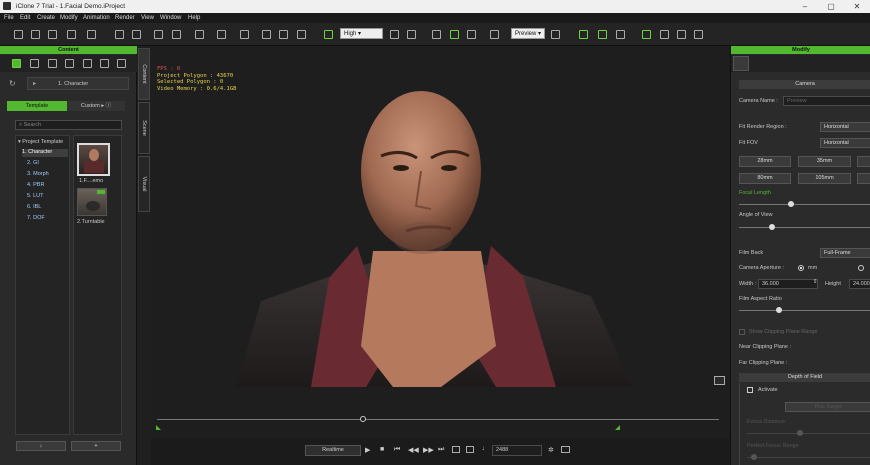 The width and height of the screenshot is (870, 465). I want to click on media-icon, so click(121, 63).